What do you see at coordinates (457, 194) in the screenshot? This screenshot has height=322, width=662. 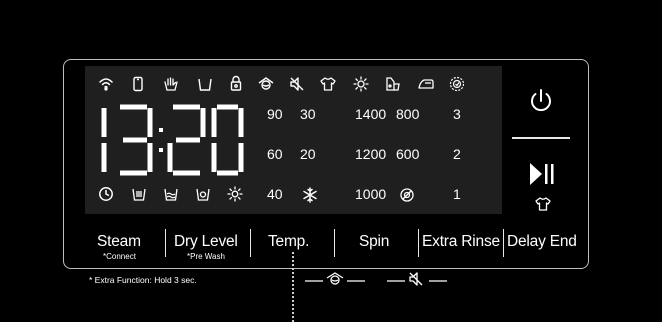 I see `rinse-1: 1` at bounding box center [457, 194].